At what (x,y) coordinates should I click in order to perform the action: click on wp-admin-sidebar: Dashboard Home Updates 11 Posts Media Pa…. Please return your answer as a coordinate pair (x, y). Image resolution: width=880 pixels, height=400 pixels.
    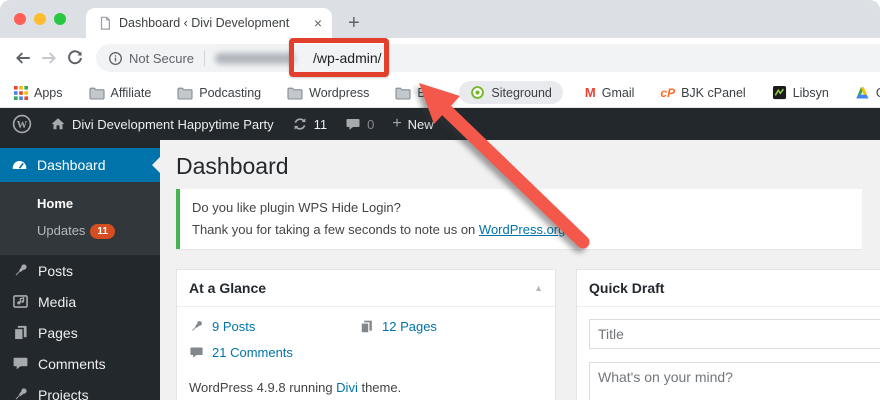
    Looking at the image, I should click on (80, 270).